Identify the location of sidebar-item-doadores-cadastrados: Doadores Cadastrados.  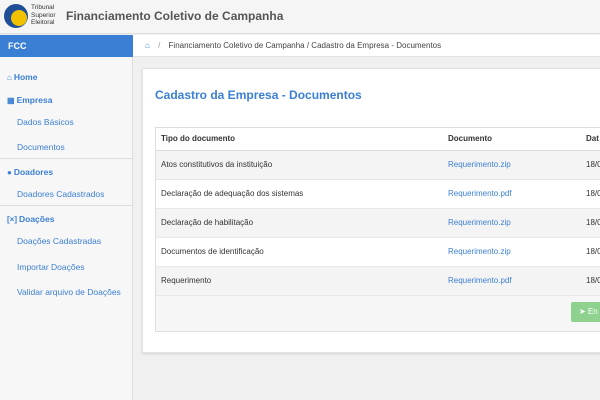
(60, 194).